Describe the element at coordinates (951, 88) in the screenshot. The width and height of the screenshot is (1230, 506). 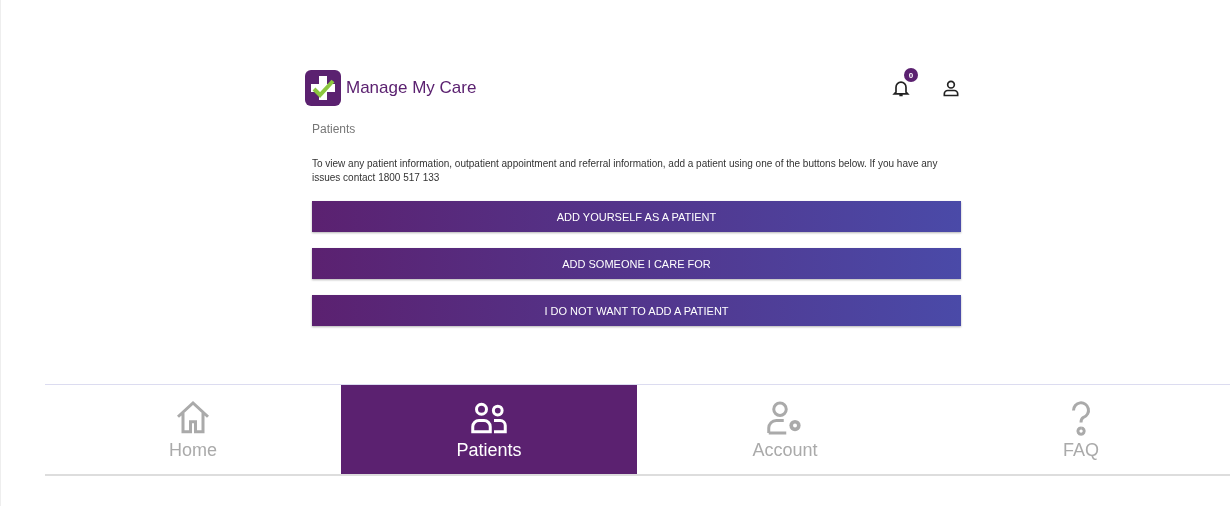
I see `user-icon` at that location.